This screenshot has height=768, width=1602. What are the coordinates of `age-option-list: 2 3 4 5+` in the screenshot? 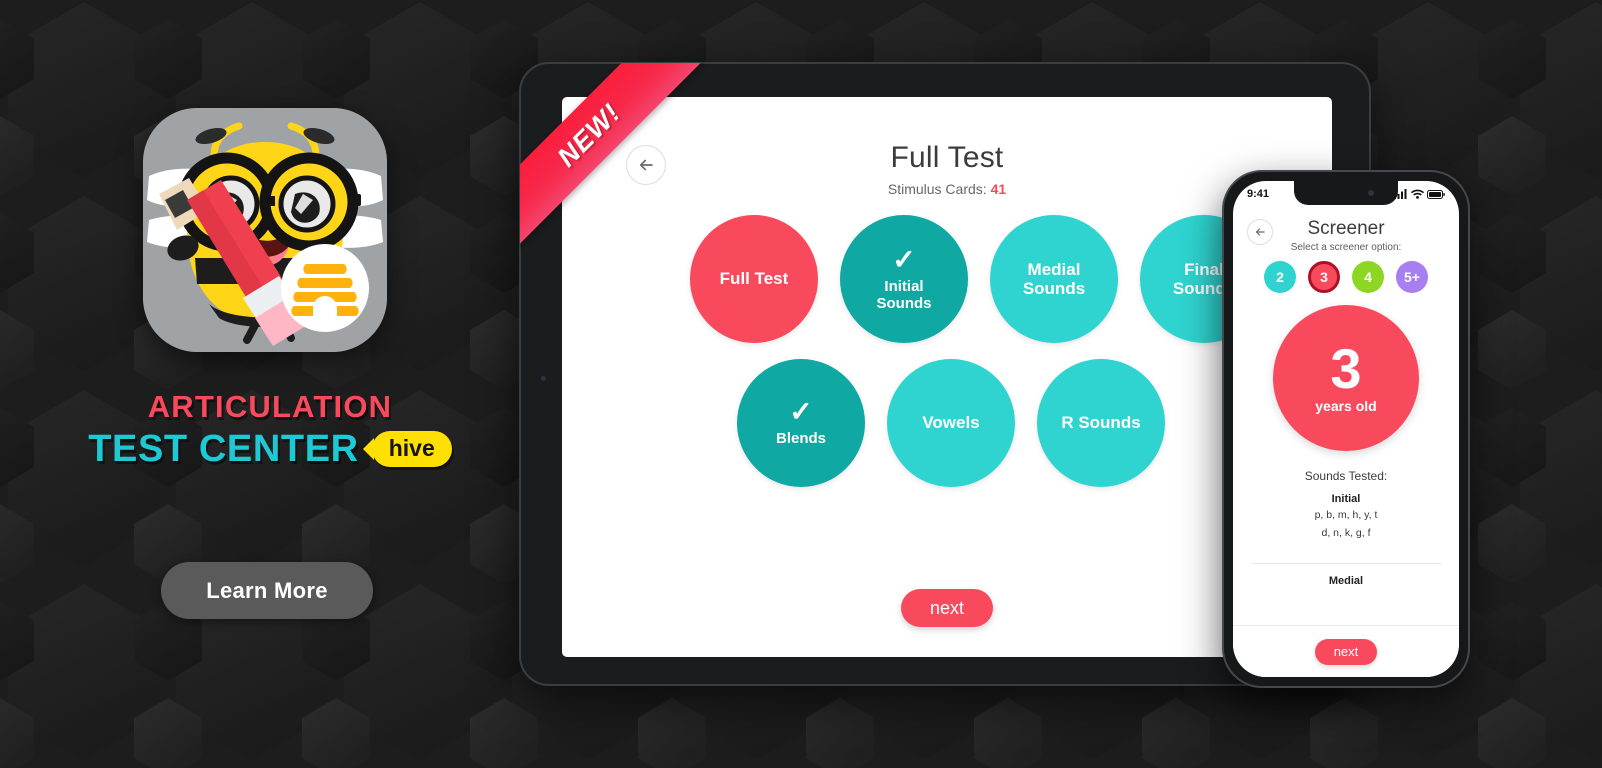 It's located at (1346, 277).